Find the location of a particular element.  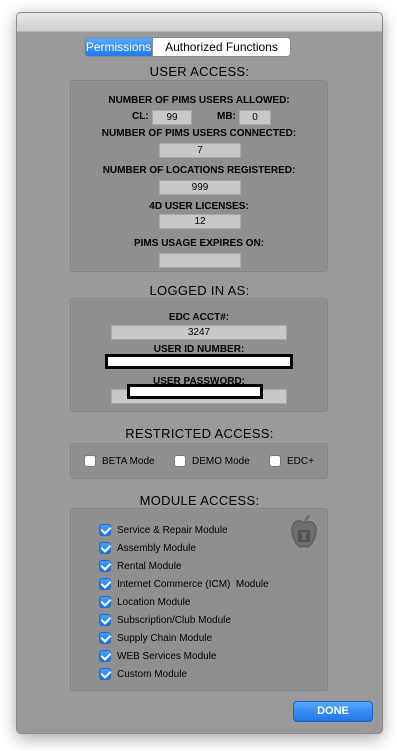

edc-plus-label: EDC+ is located at coordinates (300, 461).